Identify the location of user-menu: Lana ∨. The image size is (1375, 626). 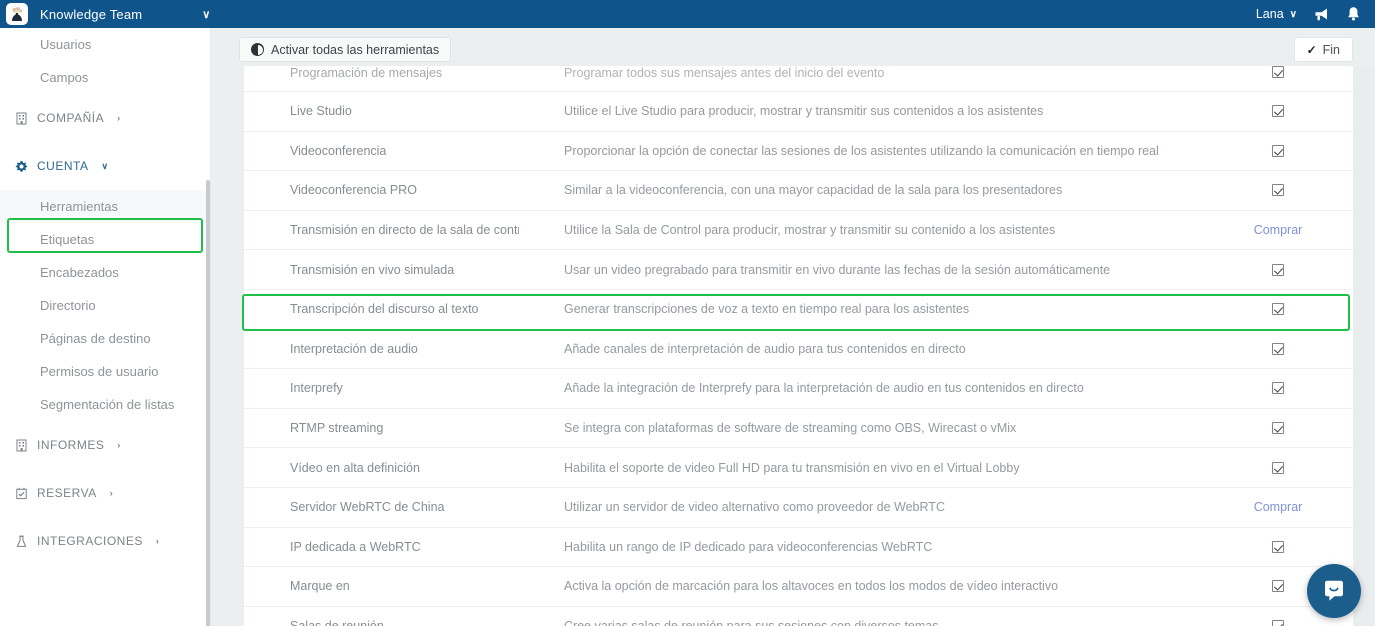
(1276, 14).